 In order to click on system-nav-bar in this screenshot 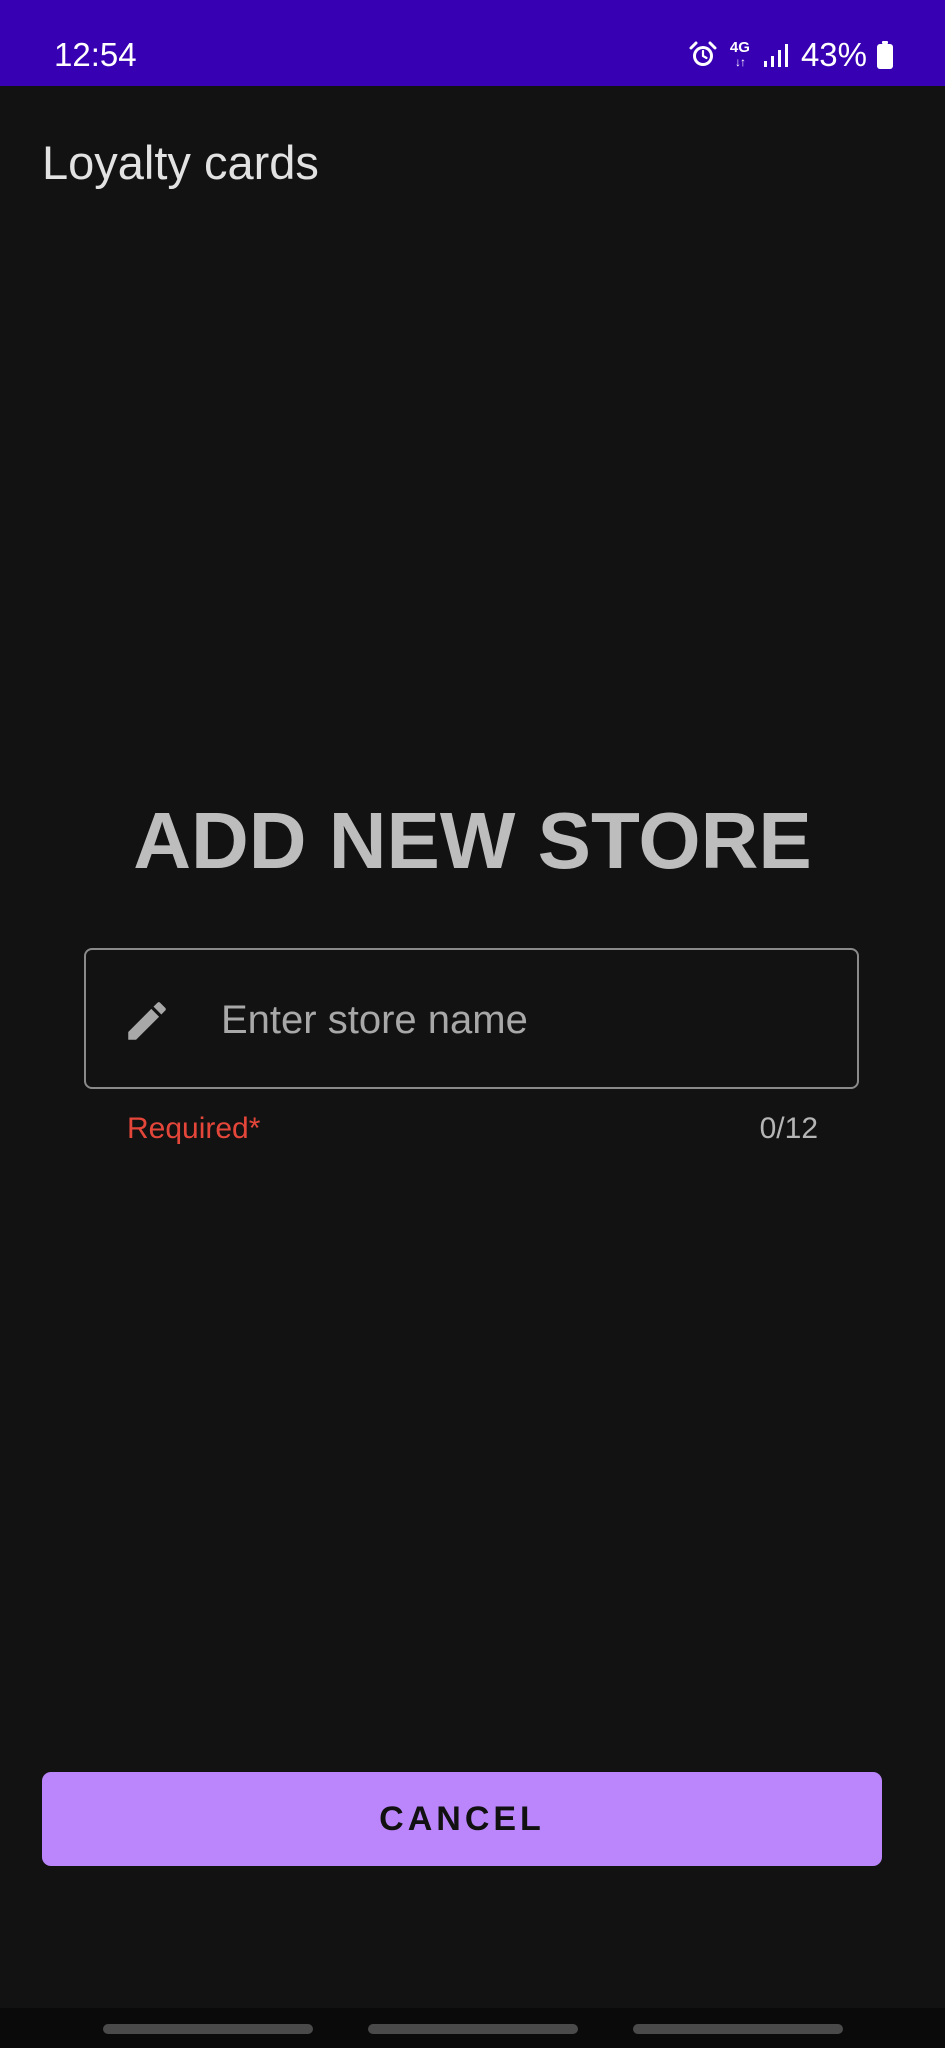, I will do `click(472, 2028)`.